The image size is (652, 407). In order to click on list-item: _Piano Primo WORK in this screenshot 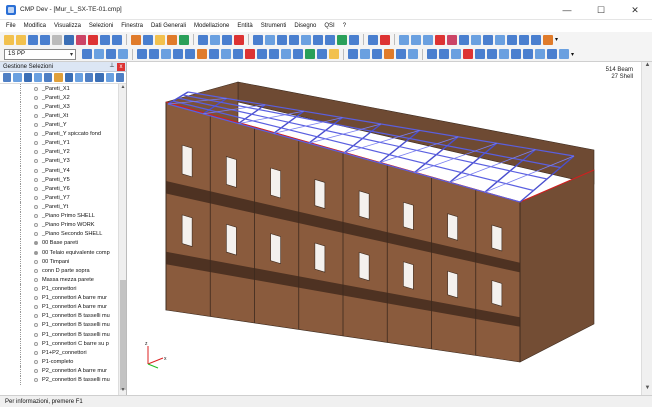, I will do `click(59, 225)`.